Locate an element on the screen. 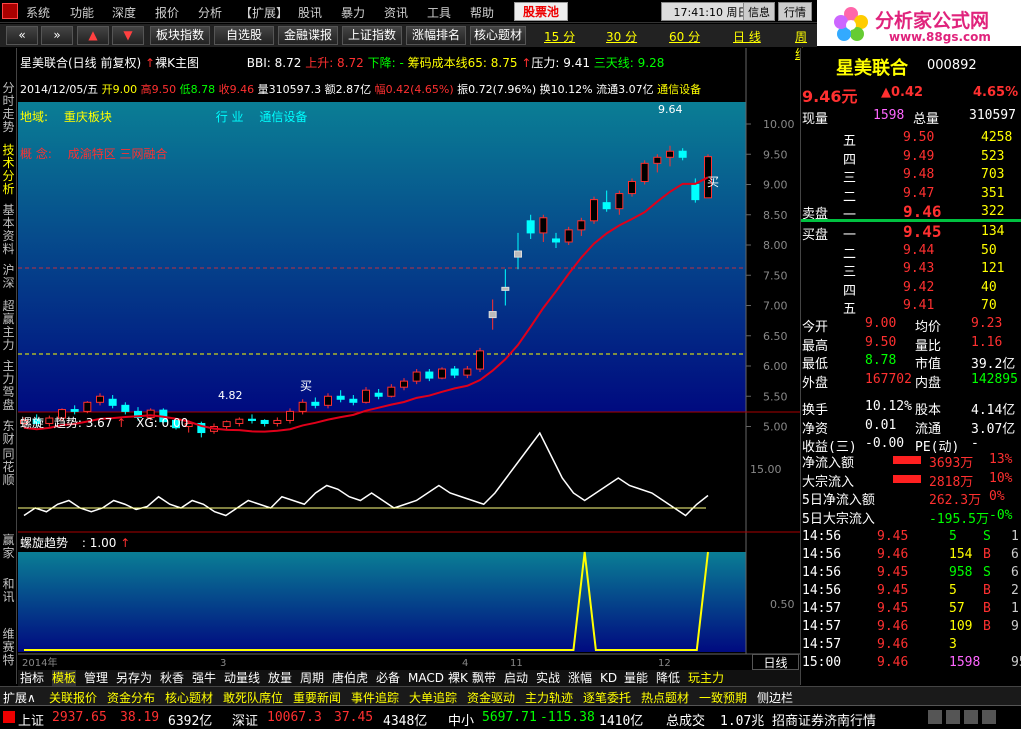 Image resolution: width=1021 pixels, height=729 pixels. stock-code: 000892 is located at coordinates (952, 65).